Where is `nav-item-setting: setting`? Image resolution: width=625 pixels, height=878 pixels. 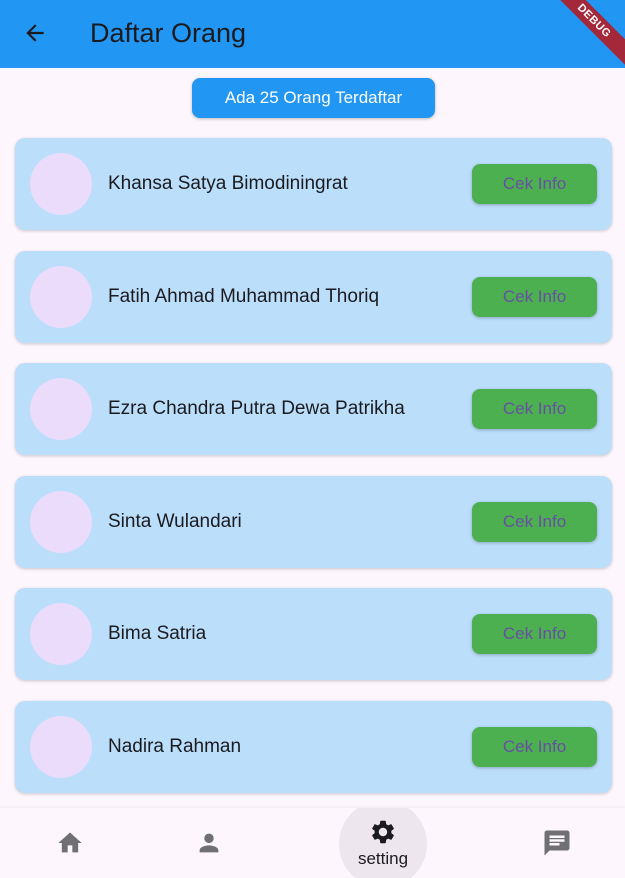
nav-item-setting: setting is located at coordinates (383, 843).